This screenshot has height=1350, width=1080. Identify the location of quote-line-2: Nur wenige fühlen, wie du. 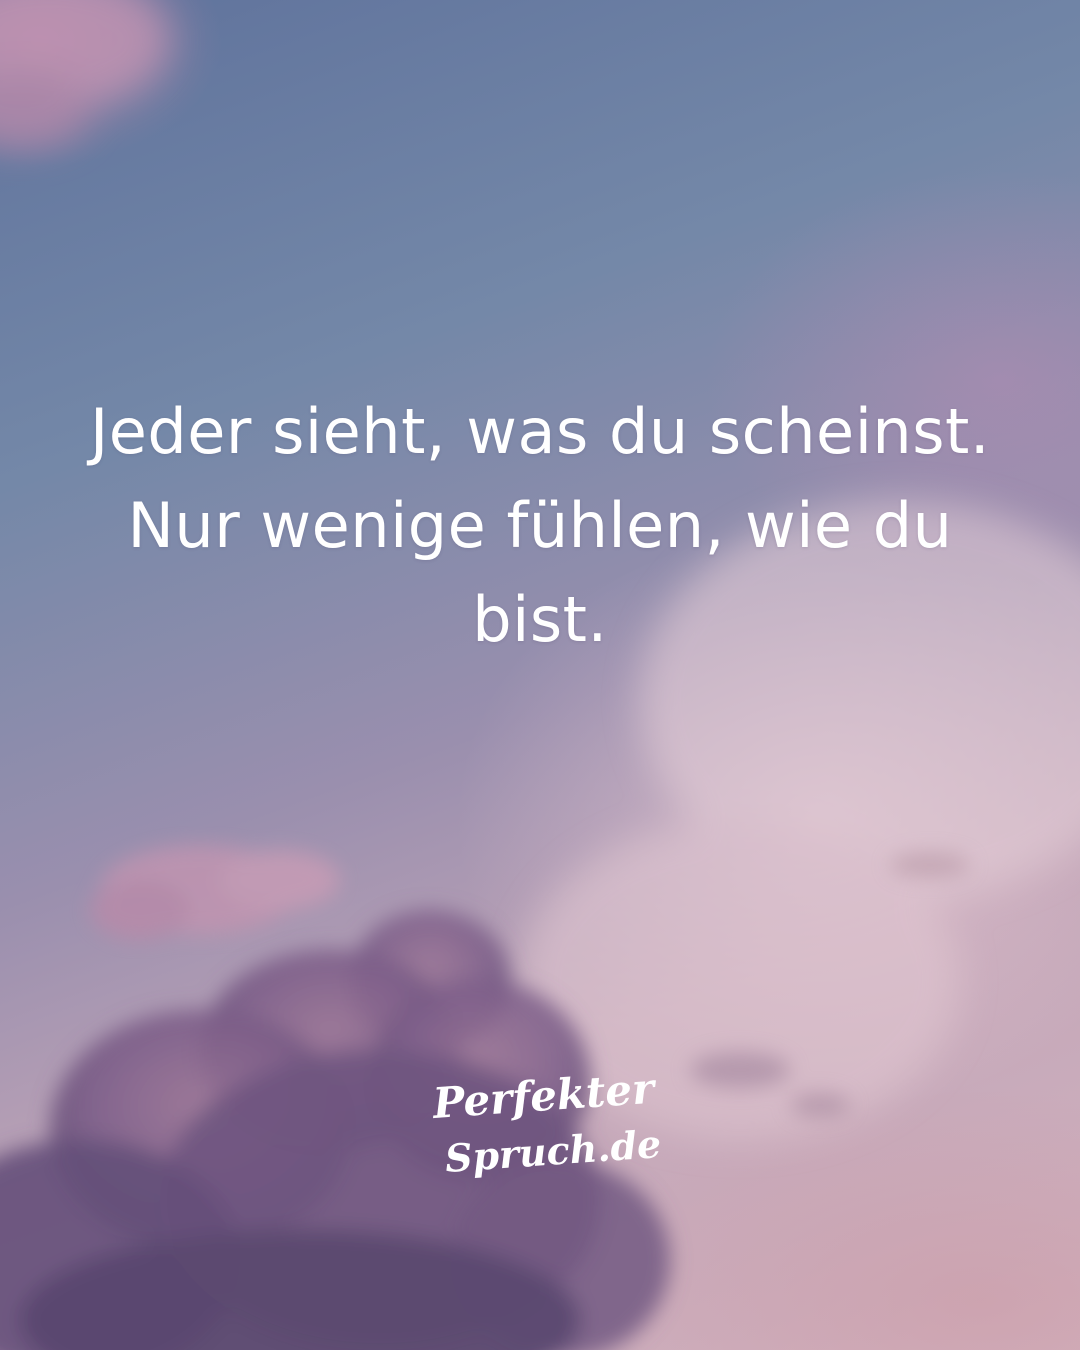
(540, 525).